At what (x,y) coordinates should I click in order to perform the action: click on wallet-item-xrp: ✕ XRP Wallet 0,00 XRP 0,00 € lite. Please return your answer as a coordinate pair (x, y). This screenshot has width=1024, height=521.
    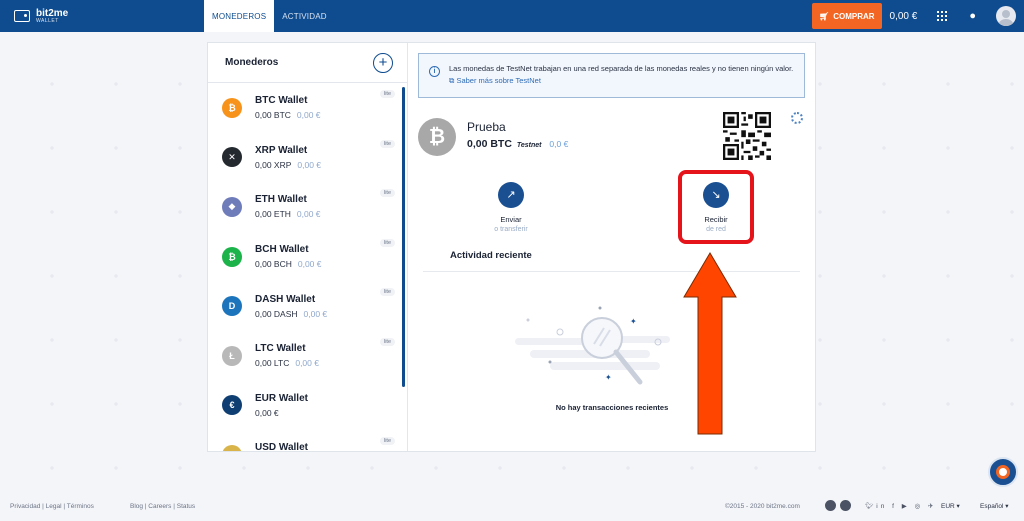
    Looking at the image, I should click on (307, 158).